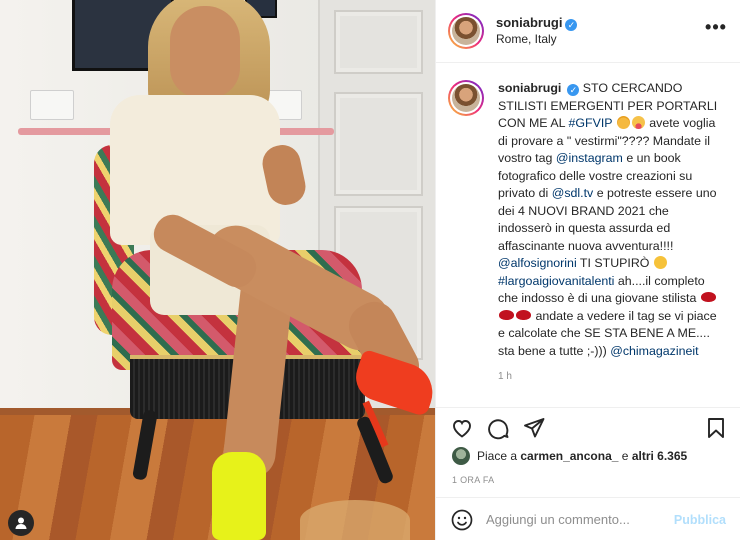 Image resolution: width=740 pixels, height=541 pixels. Describe the element at coordinates (556, 281) in the screenshot. I see `hashtag-largoaigiovanitalenti: #largoaigiovanitalenti` at that location.